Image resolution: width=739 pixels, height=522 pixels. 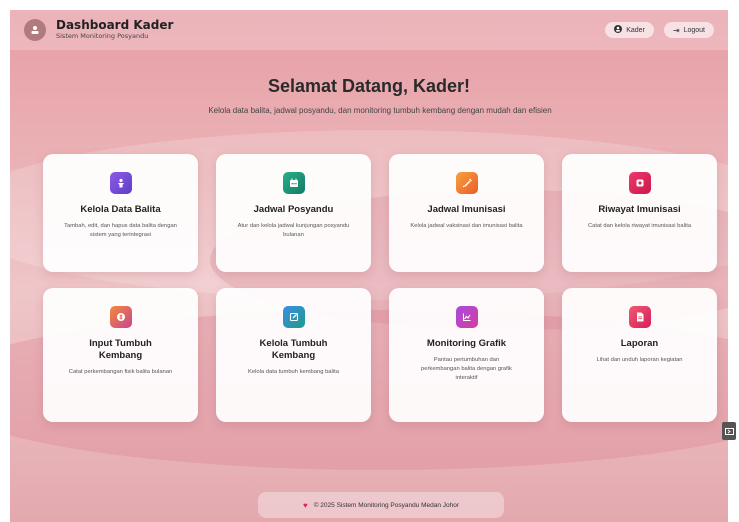 I want to click on user-label: Kader, so click(x=635, y=30).